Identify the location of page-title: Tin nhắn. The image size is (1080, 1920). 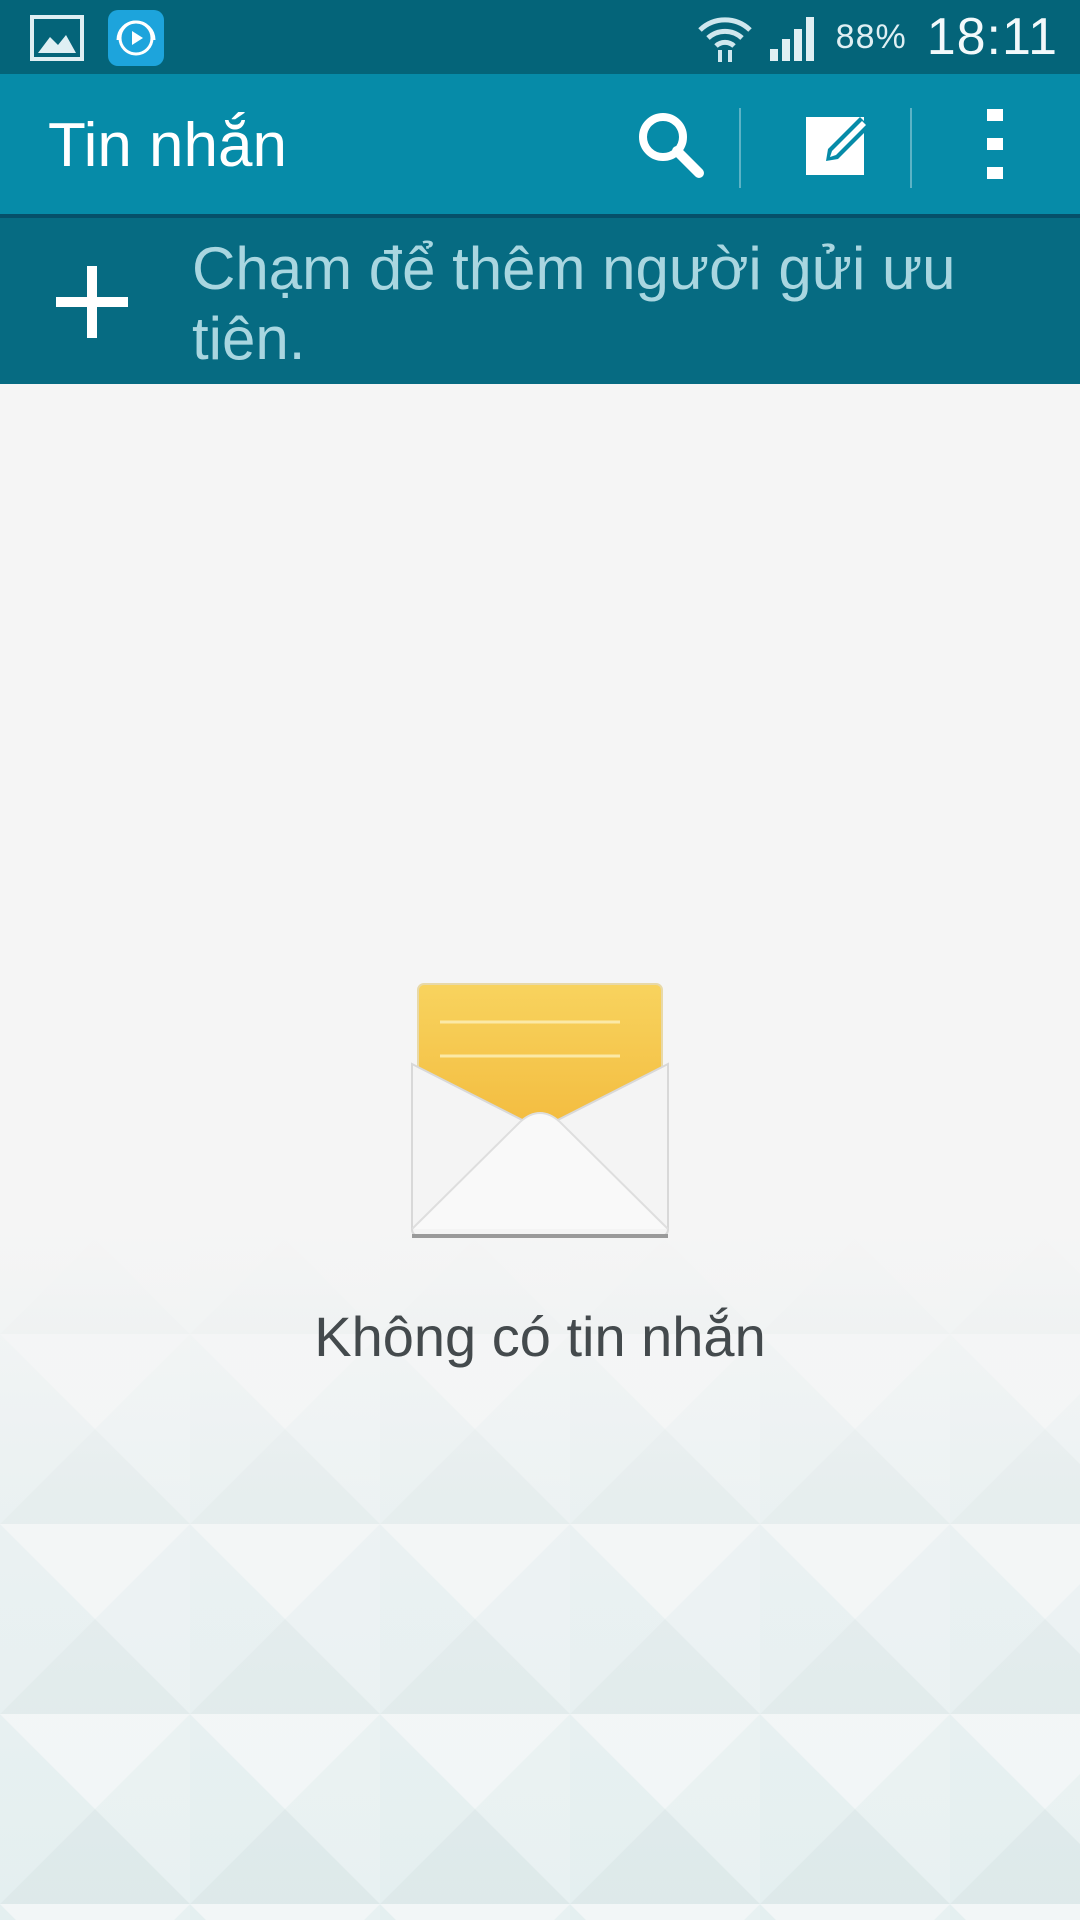
(167, 145).